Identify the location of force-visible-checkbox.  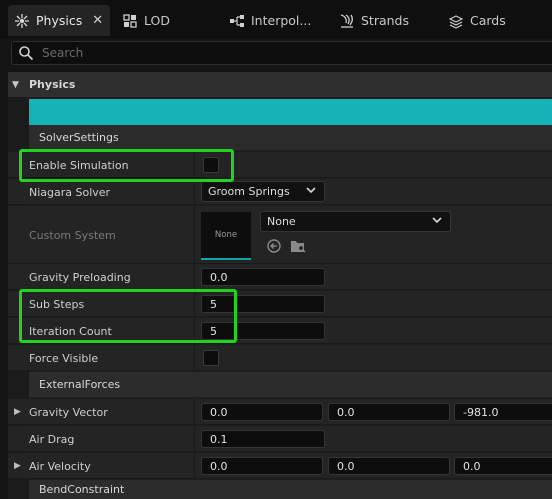
(211, 358).